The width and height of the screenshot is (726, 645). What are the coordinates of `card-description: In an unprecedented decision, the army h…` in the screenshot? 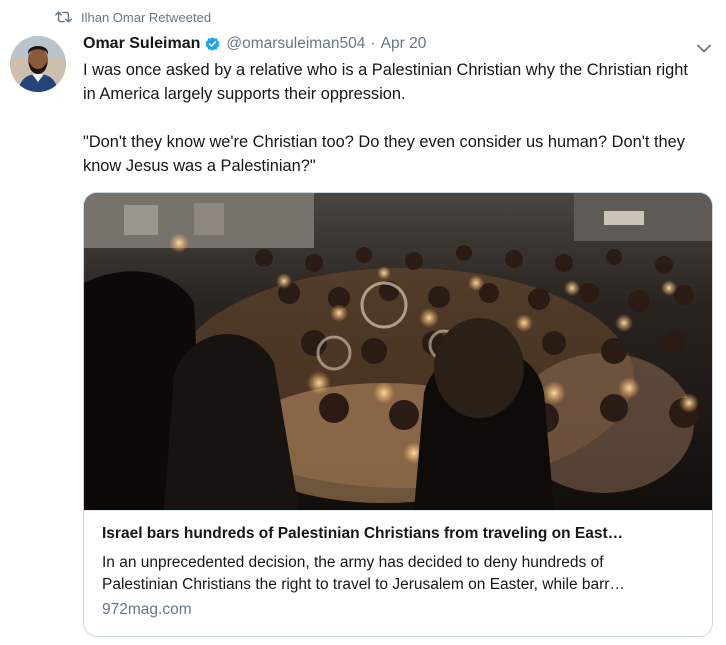 It's located at (399, 574).